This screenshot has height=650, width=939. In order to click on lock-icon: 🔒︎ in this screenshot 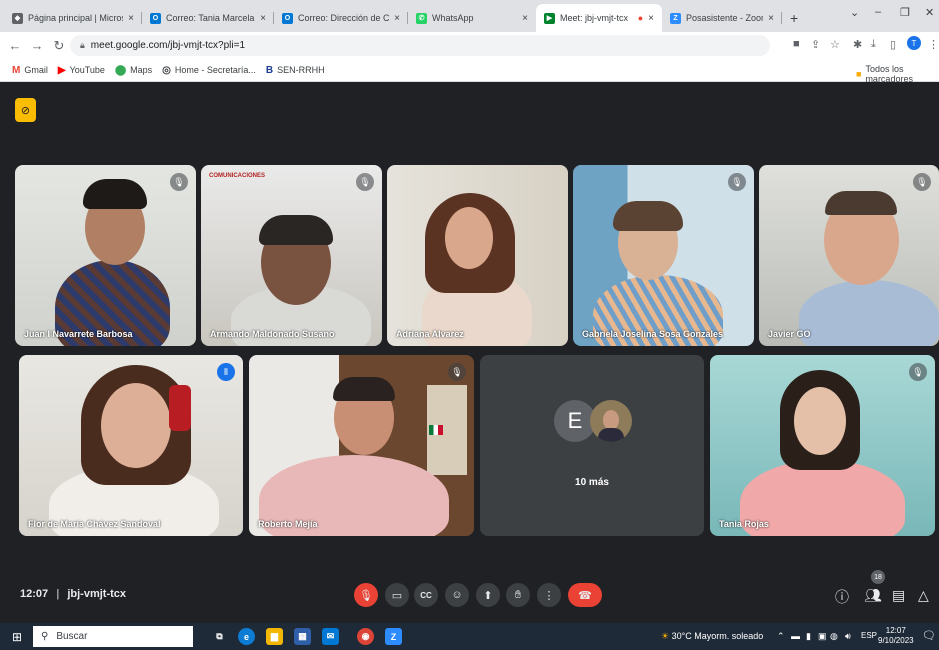, I will do `click(82, 45)`.